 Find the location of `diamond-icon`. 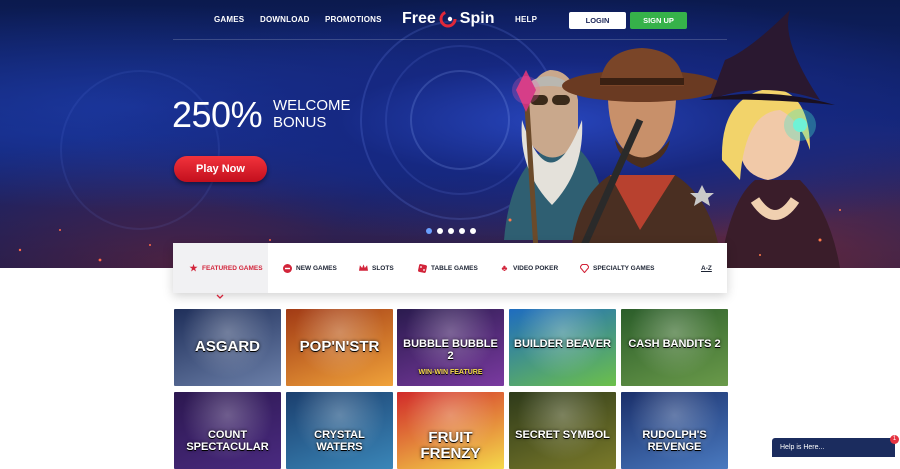

diamond-icon is located at coordinates (584, 268).